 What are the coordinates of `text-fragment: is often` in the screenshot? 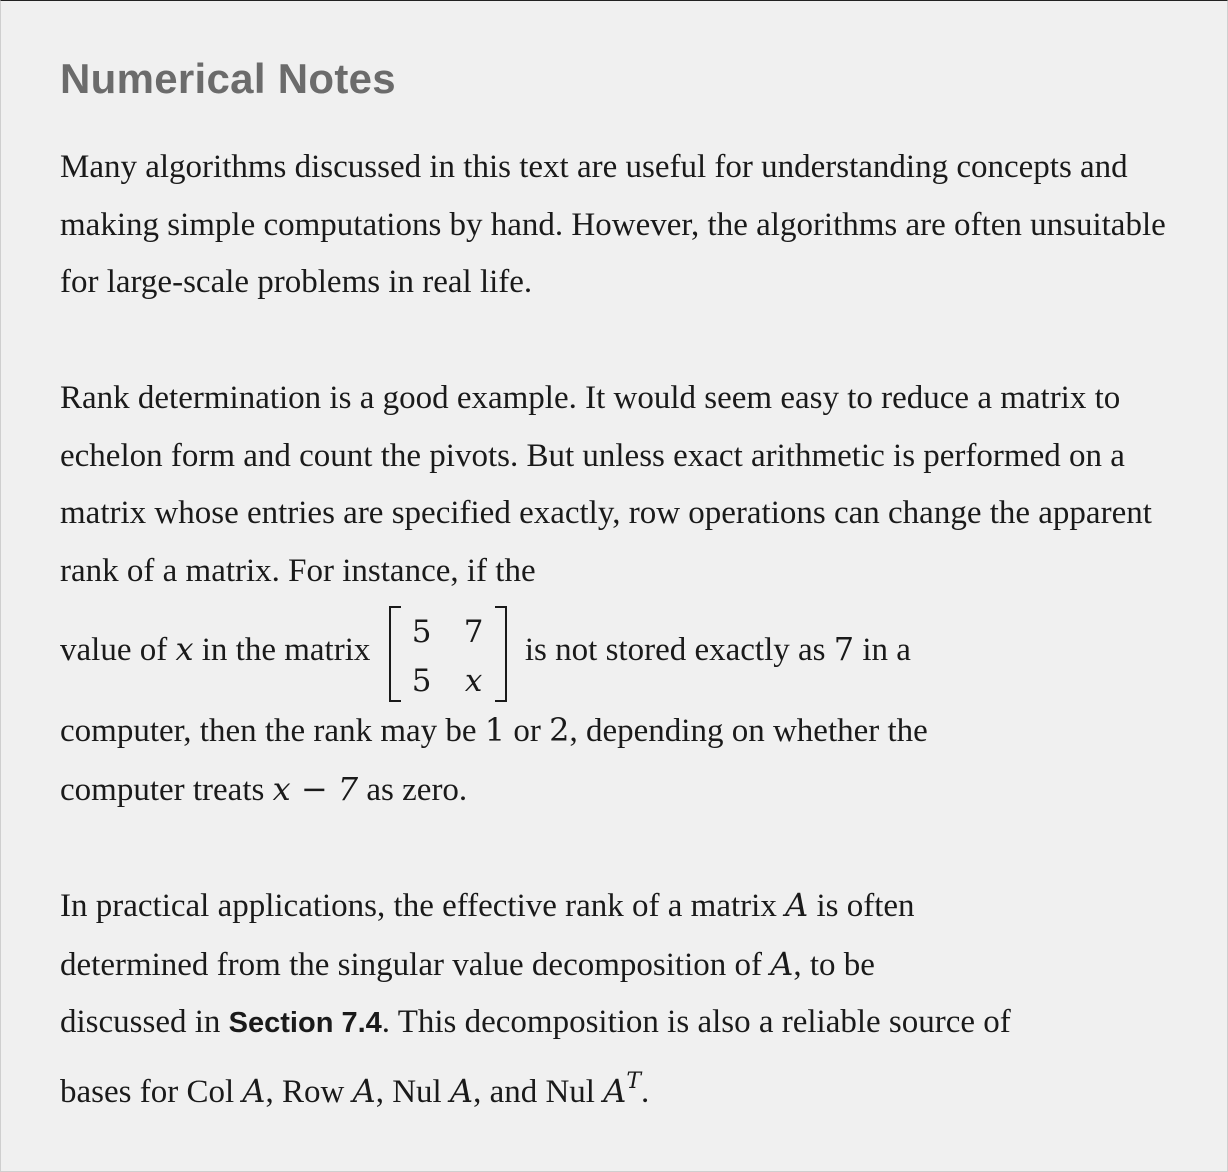 It's located at (861, 906).